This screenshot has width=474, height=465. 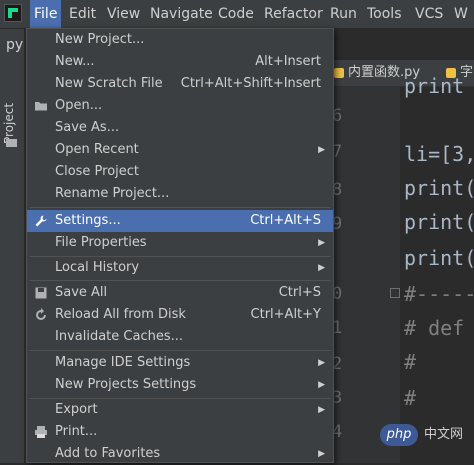 I want to click on tool-window-strip: Project, so click(x=12, y=246).